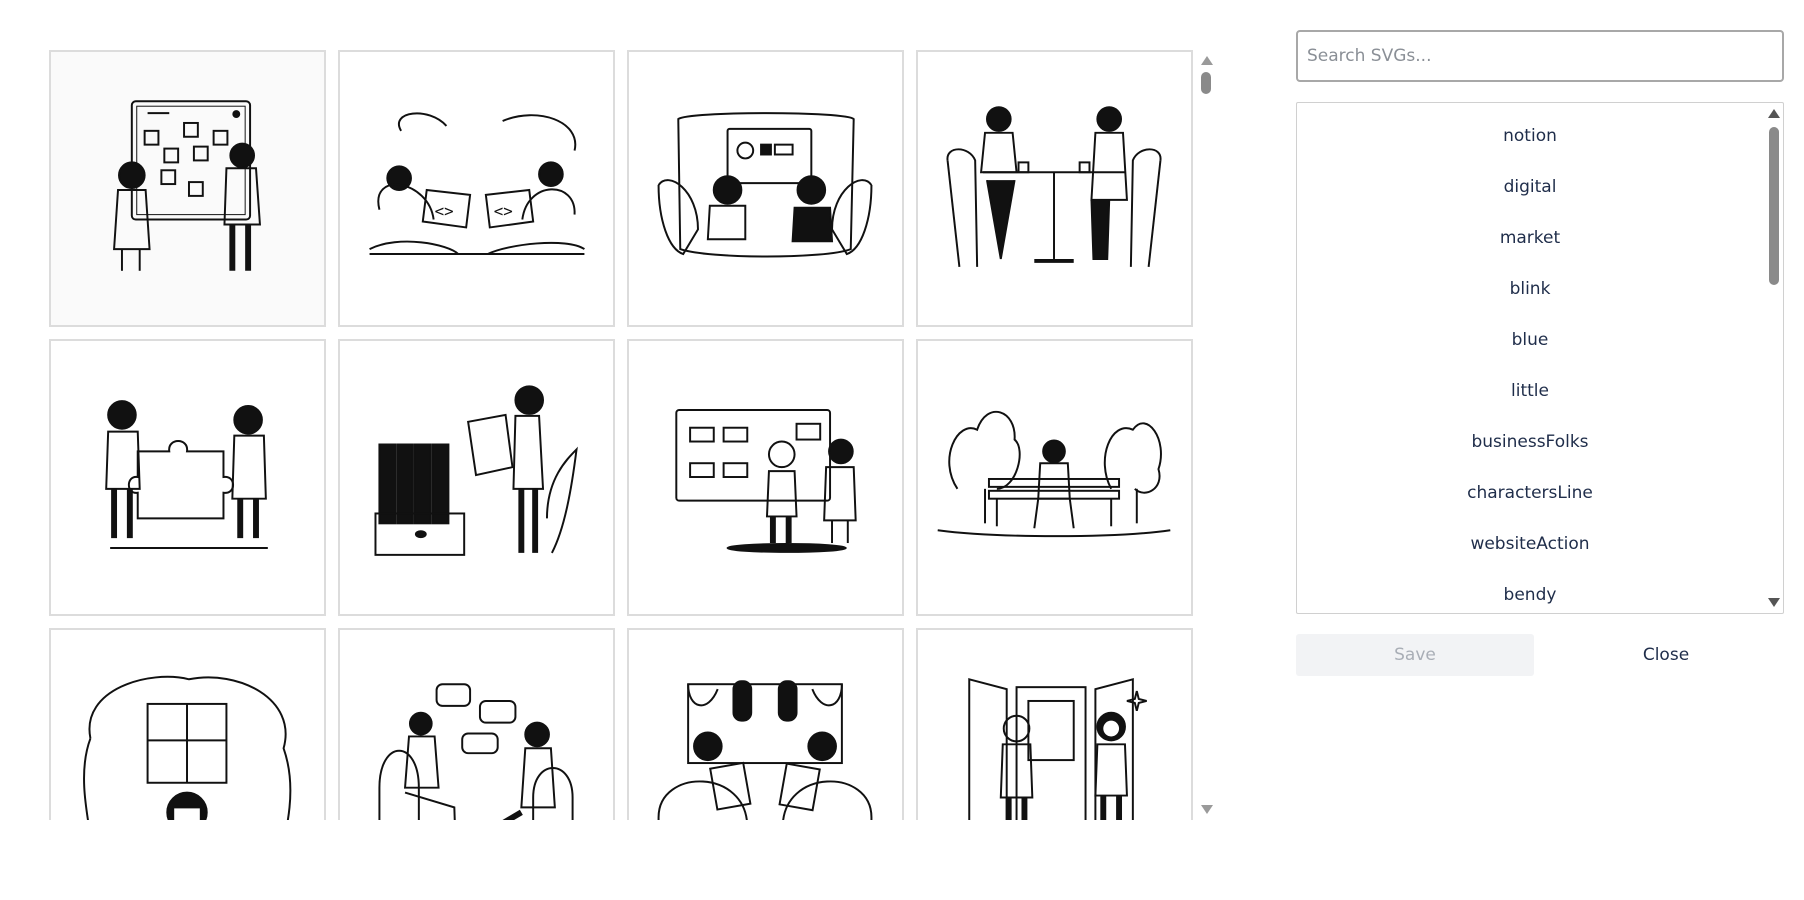 The width and height of the screenshot is (1804, 900). What do you see at coordinates (1206, 435) in the screenshot?
I see `gallery-scrollbar` at bounding box center [1206, 435].